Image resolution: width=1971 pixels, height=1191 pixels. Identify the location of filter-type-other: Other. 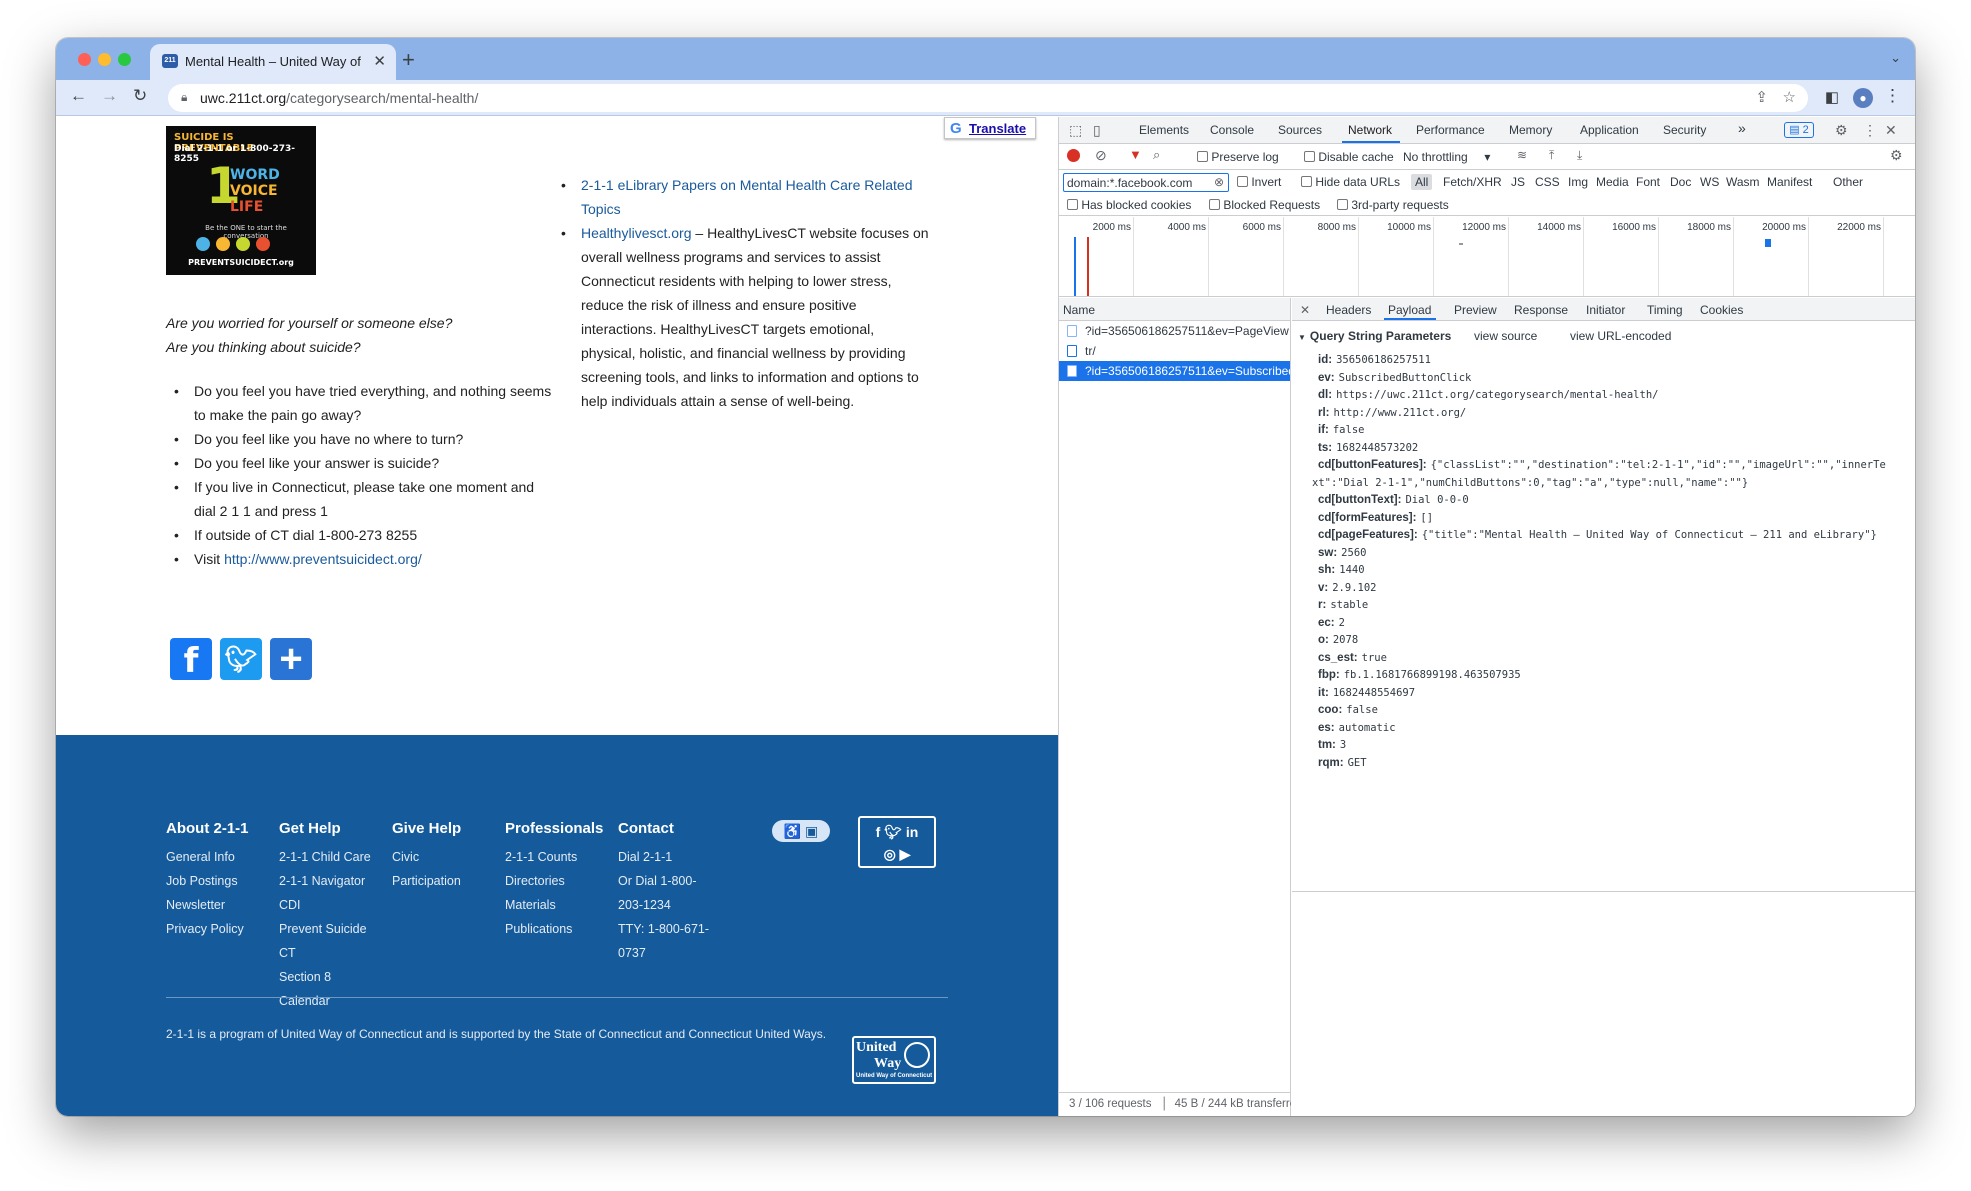
(1848, 182).